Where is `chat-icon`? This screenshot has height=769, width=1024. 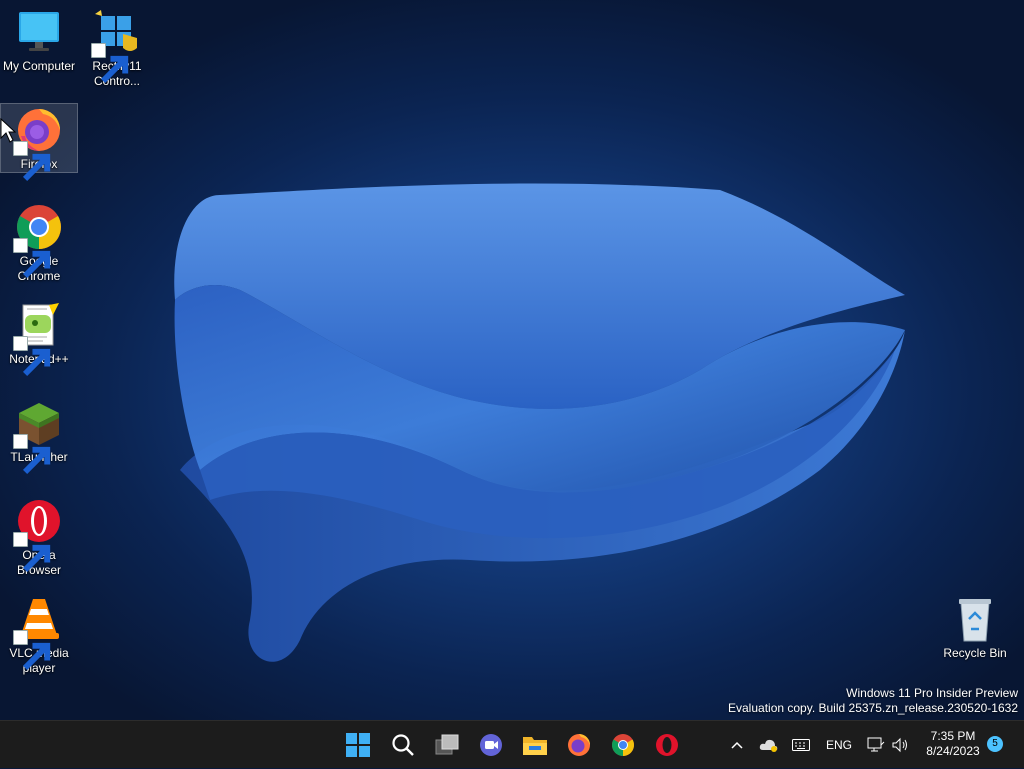 chat-icon is located at coordinates (491, 745).